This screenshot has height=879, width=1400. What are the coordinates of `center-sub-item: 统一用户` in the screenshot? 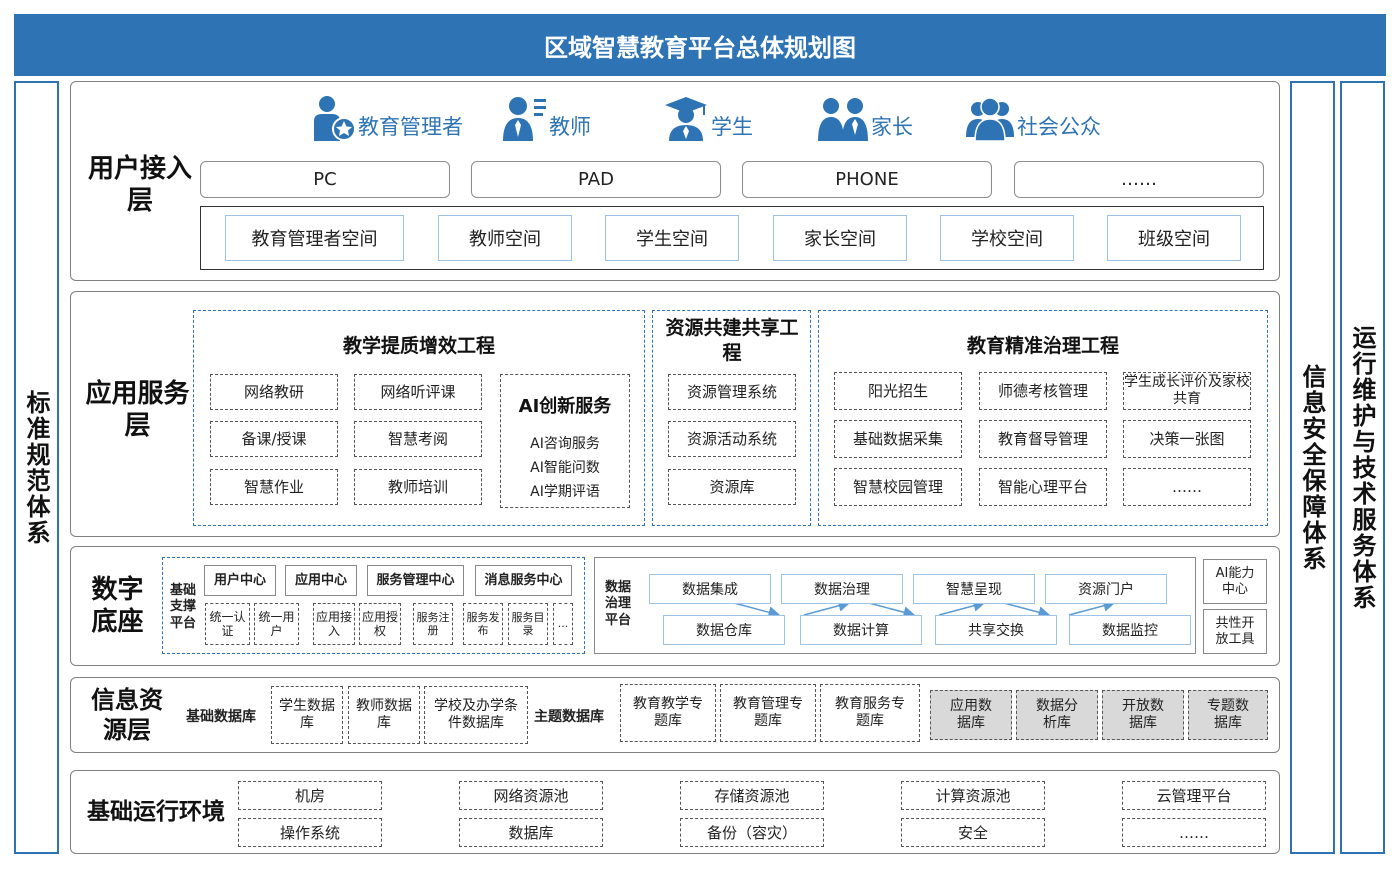 It's located at (276, 624).